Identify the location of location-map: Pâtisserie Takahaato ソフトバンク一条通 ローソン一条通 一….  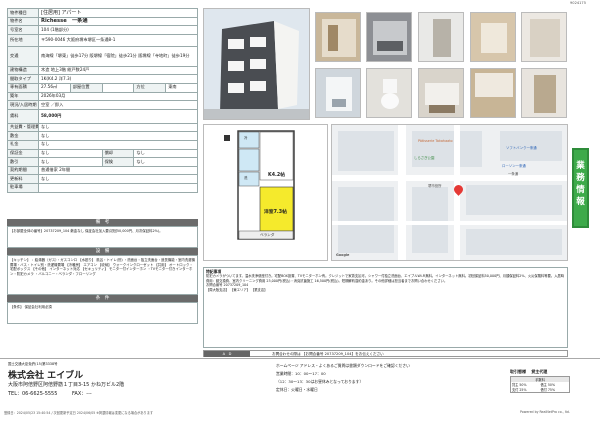
(449, 192).